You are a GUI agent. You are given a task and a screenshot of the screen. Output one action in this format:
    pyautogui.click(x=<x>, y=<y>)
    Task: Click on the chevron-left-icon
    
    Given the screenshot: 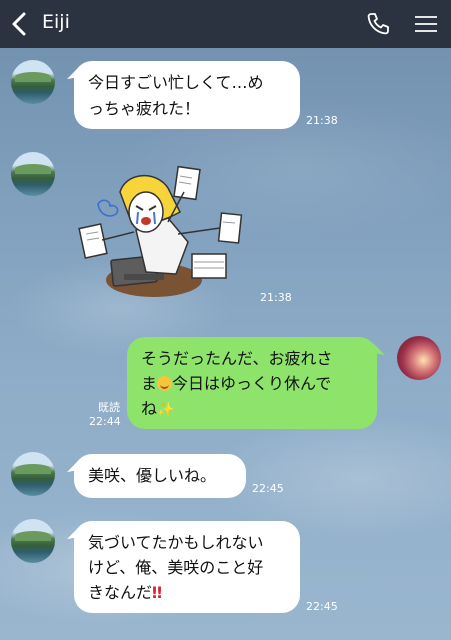 What is the action you would take?
    pyautogui.click(x=19, y=24)
    